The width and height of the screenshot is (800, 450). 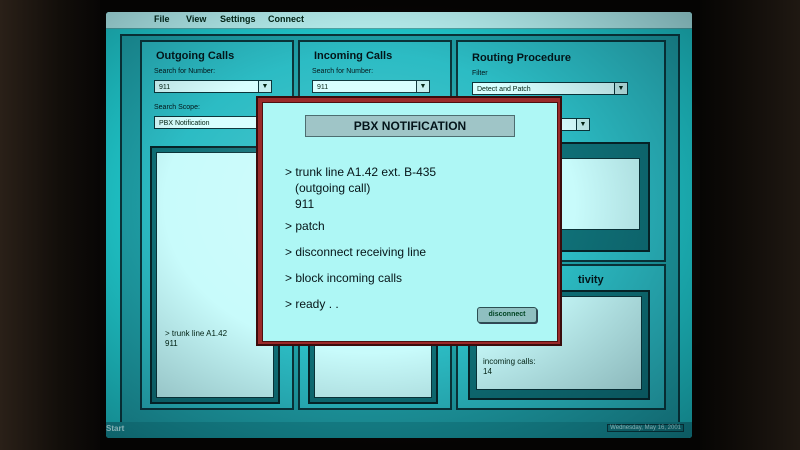 I want to click on dialog-title: PBX NOTIFICATION, so click(x=410, y=126).